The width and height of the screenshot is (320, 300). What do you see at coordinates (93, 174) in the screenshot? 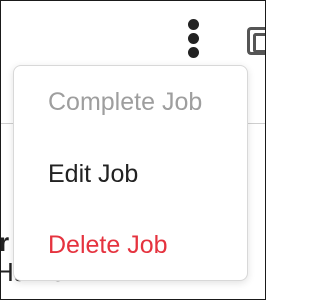
I see `menu-item-edit-job: Edit Job` at bounding box center [93, 174].